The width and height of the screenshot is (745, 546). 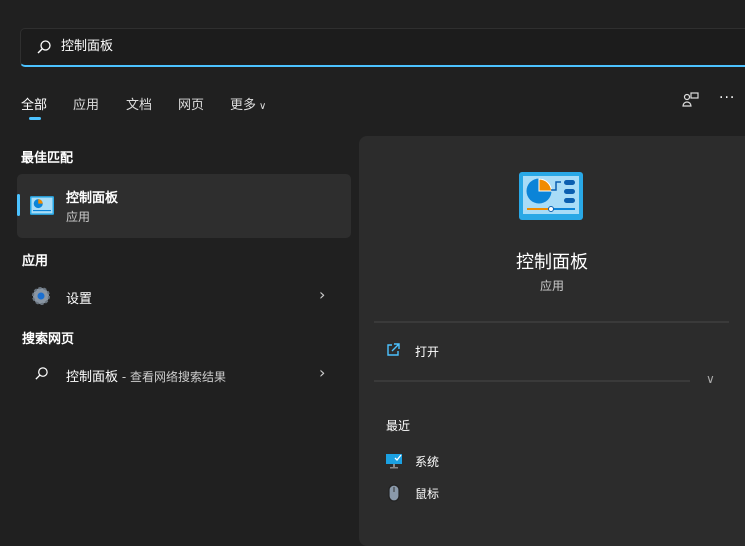 What do you see at coordinates (35, 261) in the screenshot?
I see `apps-header: 应用` at bounding box center [35, 261].